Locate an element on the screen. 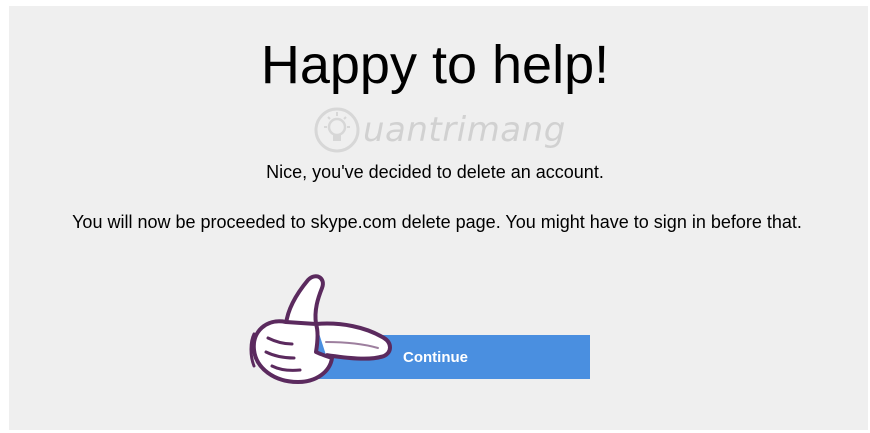 The width and height of the screenshot is (870, 433). pointing-hand-icon is located at coordinates (320, 329).